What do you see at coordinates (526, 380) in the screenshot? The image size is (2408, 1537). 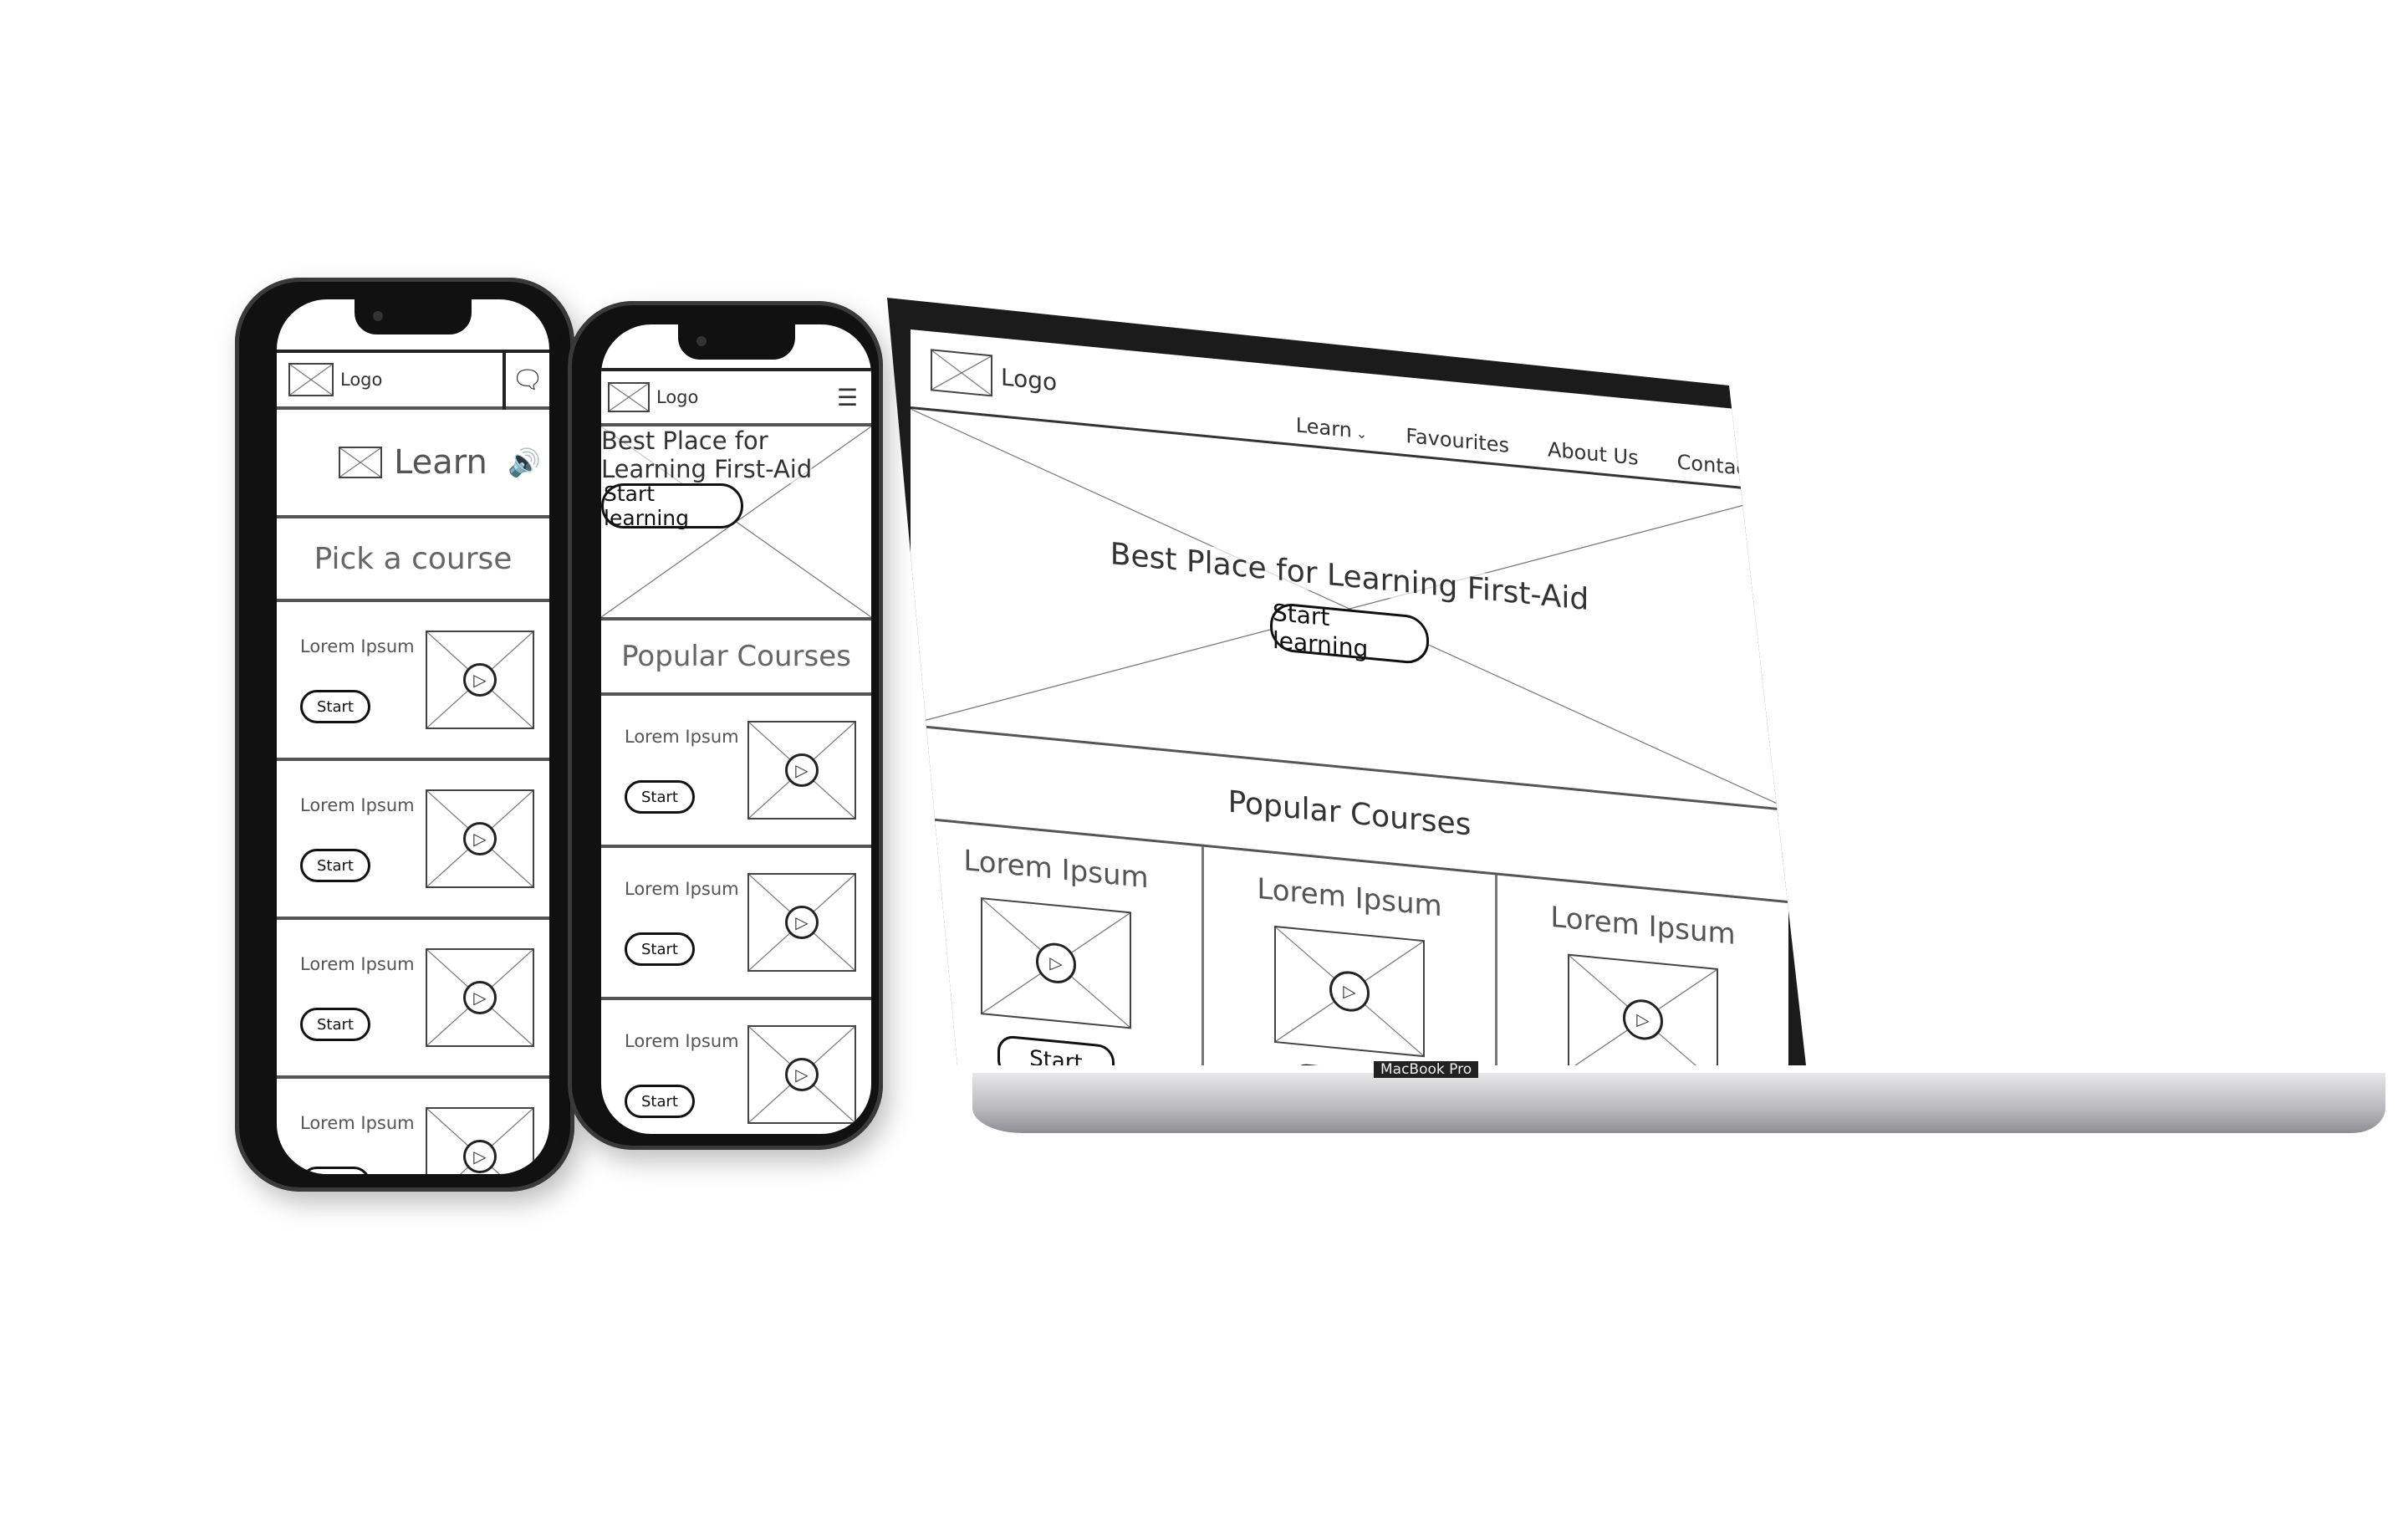 I see `chat-icon: 🗨` at bounding box center [526, 380].